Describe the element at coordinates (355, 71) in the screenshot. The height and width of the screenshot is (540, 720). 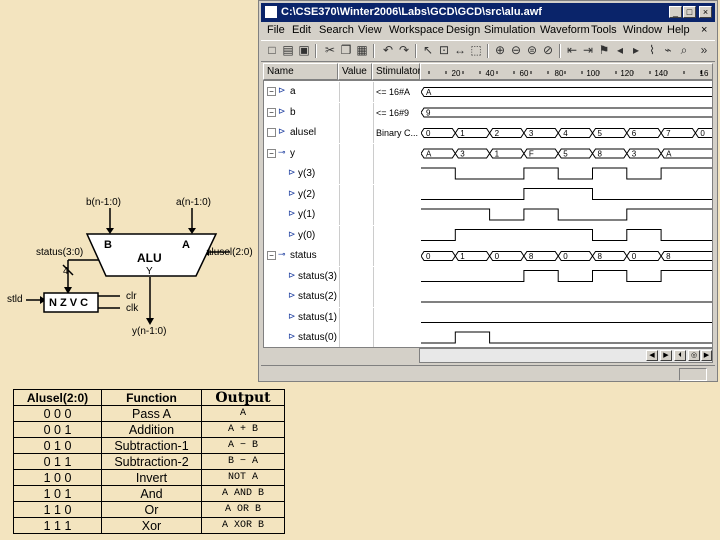
I see `column-value: Value` at that location.